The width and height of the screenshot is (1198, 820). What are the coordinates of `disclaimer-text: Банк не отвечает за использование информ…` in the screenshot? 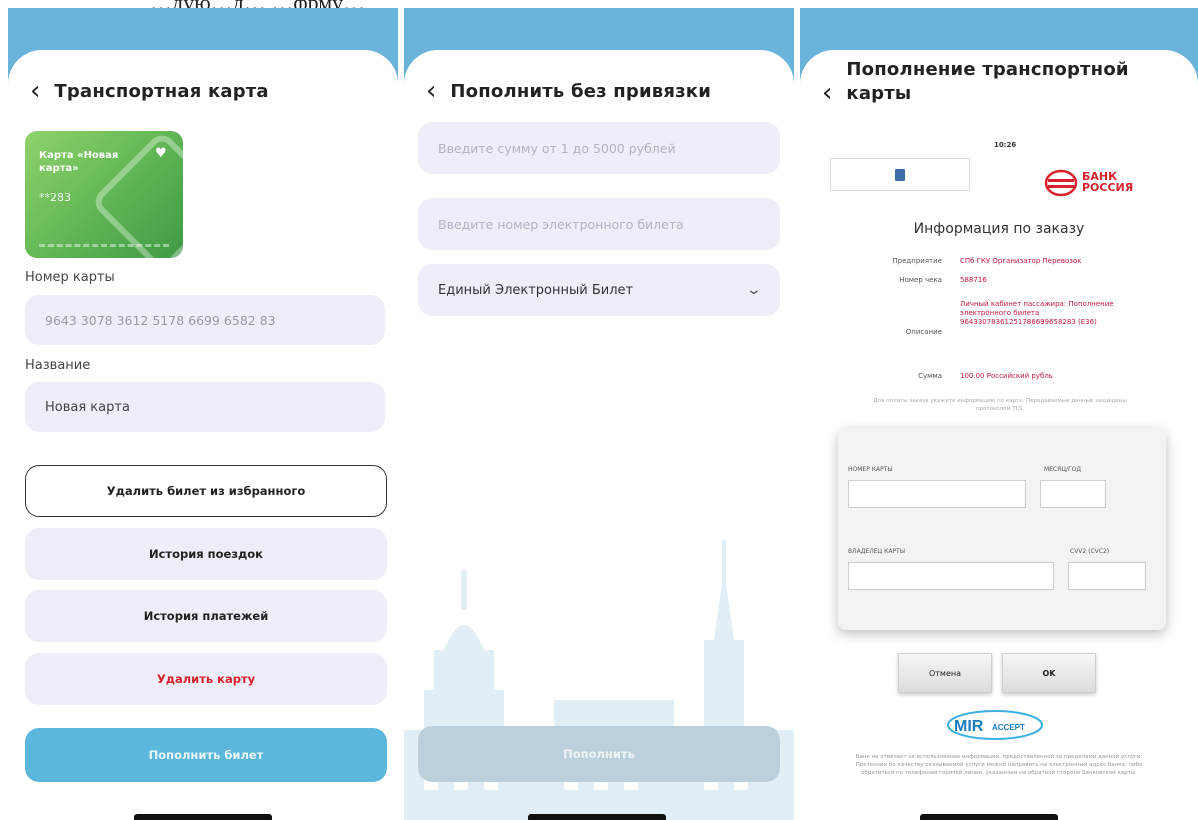 It's located at (999, 765).